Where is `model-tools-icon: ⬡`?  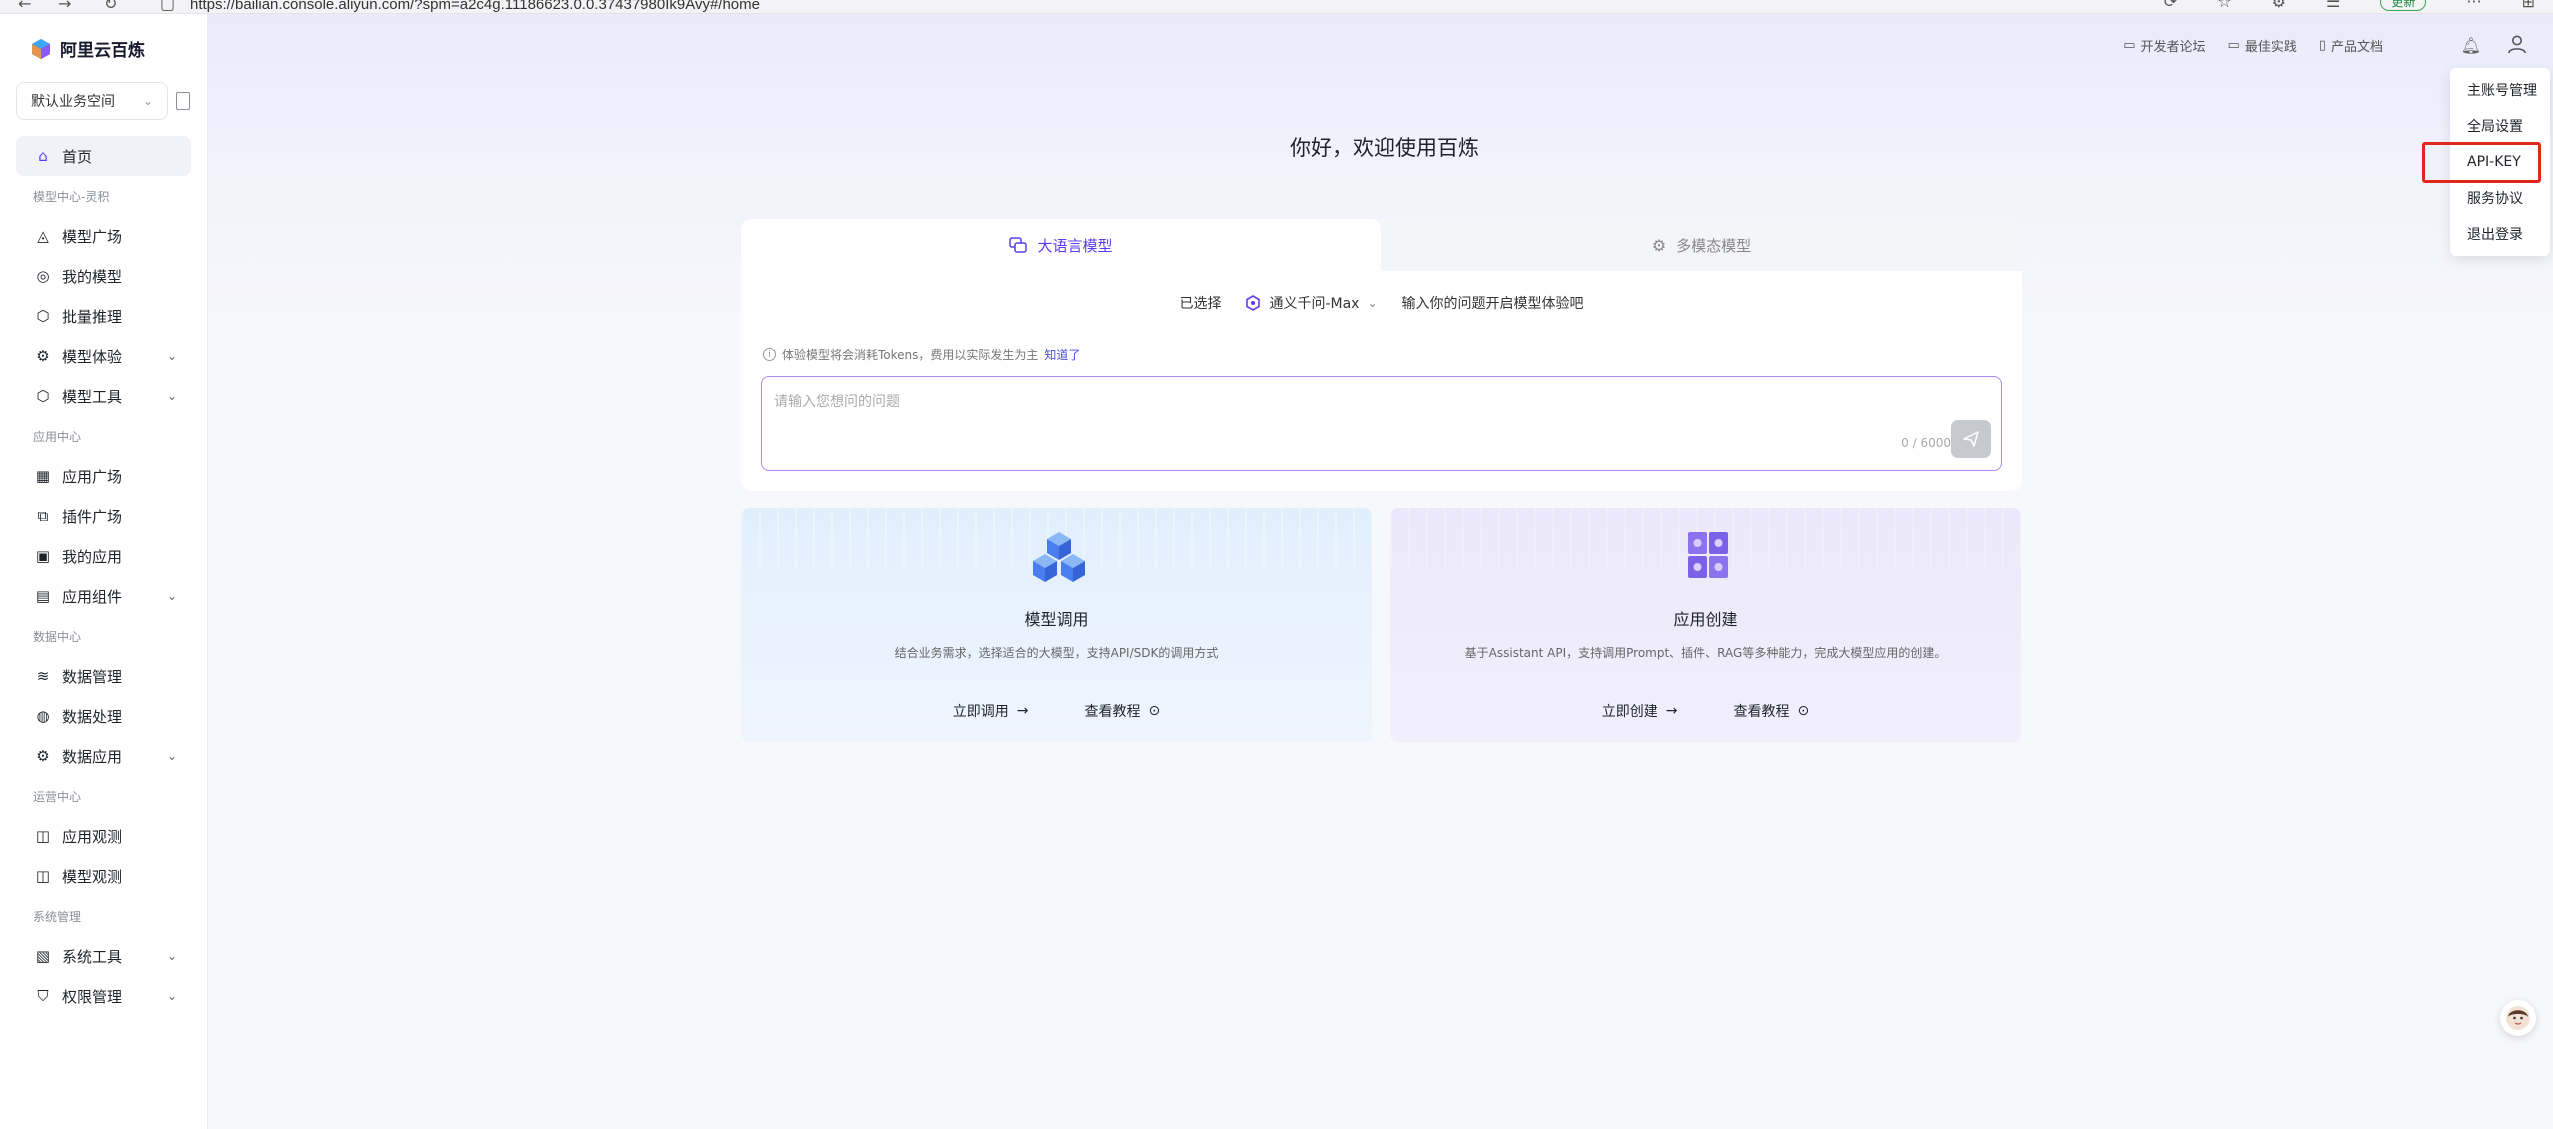 model-tools-icon: ⬡ is located at coordinates (43, 396).